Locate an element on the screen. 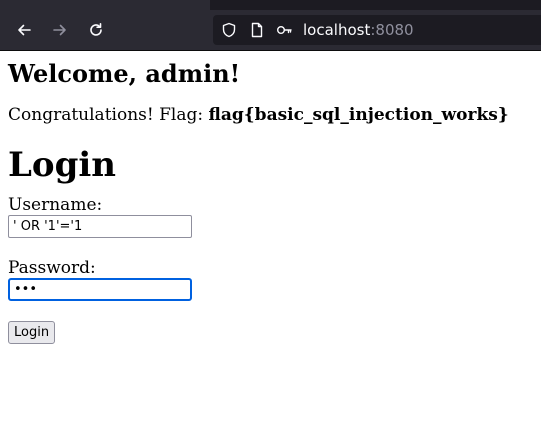  active-tab-edge is located at coordinates (105, 5).